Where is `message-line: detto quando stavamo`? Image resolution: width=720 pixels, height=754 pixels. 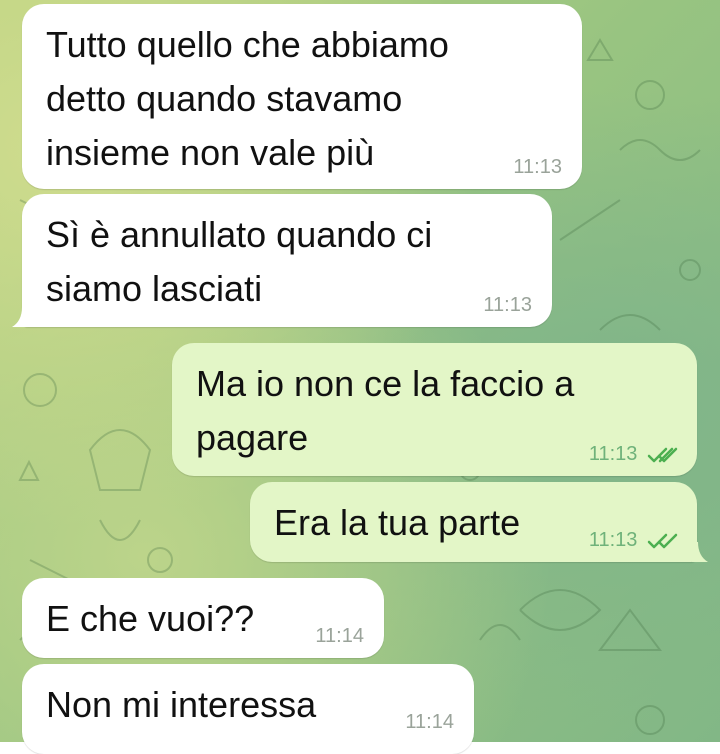
message-line: detto quando stavamo is located at coordinates (224, 98).